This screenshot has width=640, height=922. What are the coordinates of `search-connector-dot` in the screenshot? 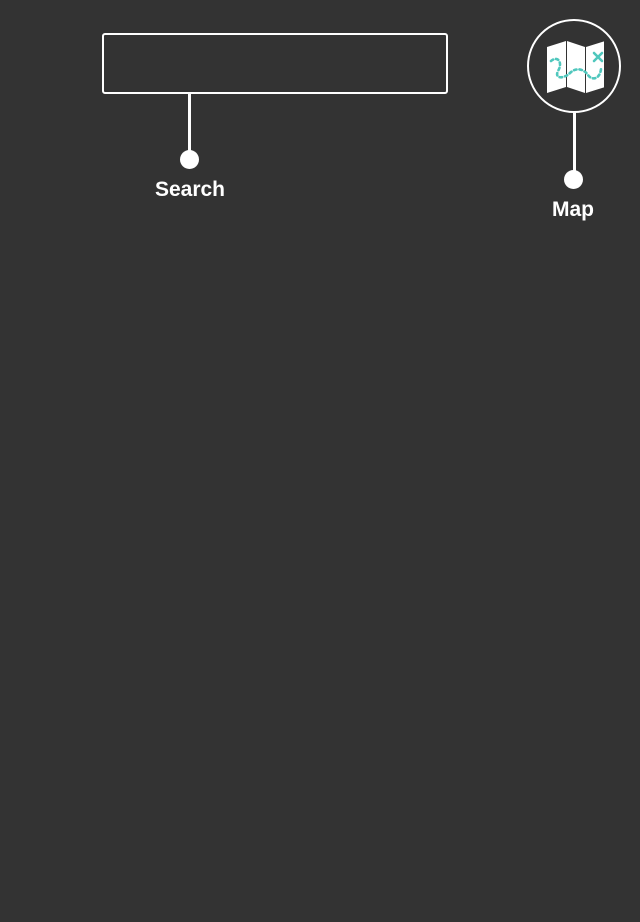 It's located at (189, 159).